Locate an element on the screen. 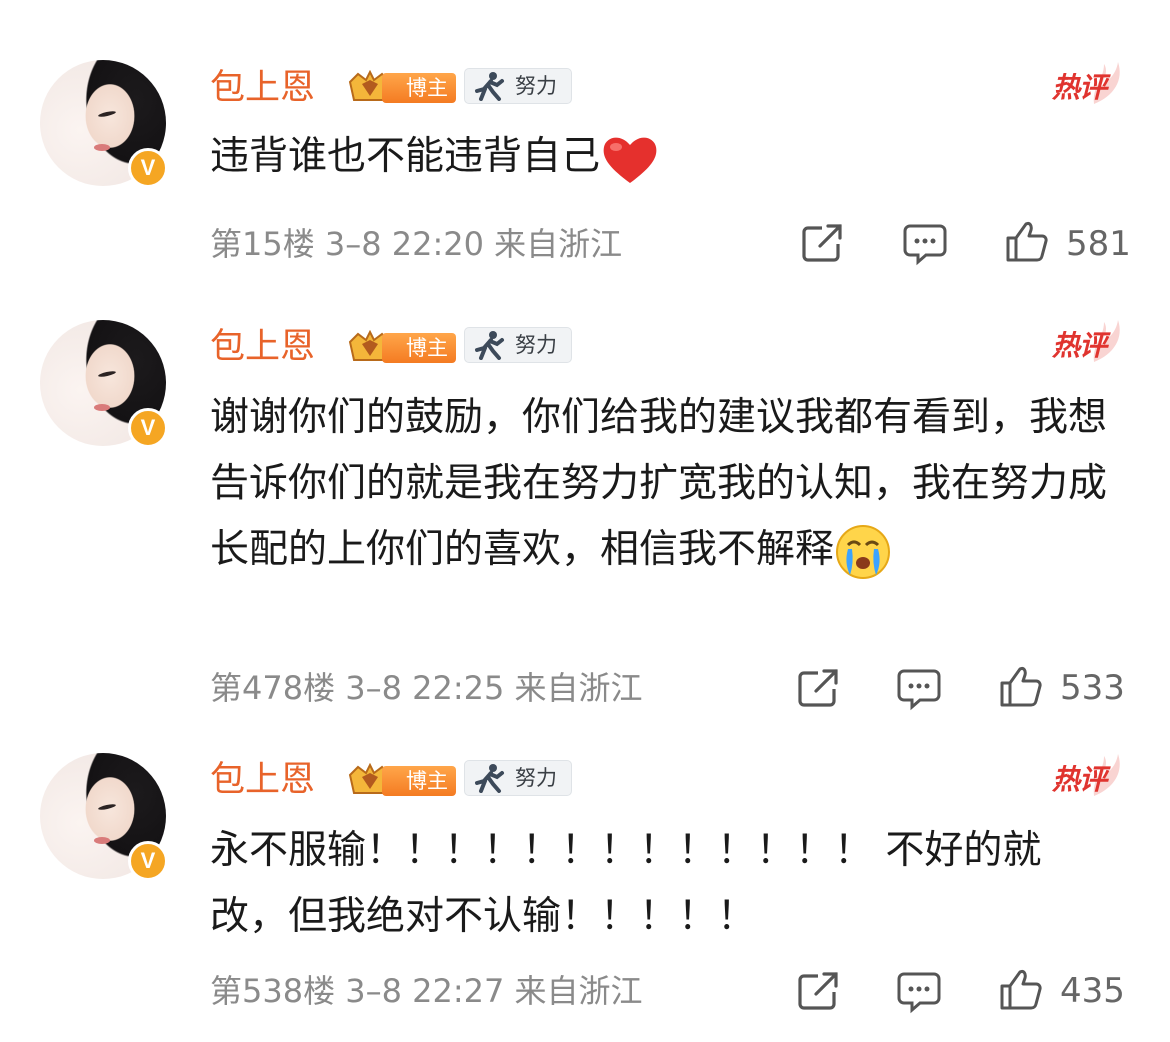 The image size is (1170, 1042). effort-badge-label: 努力 is located at coordinates (536, 778).